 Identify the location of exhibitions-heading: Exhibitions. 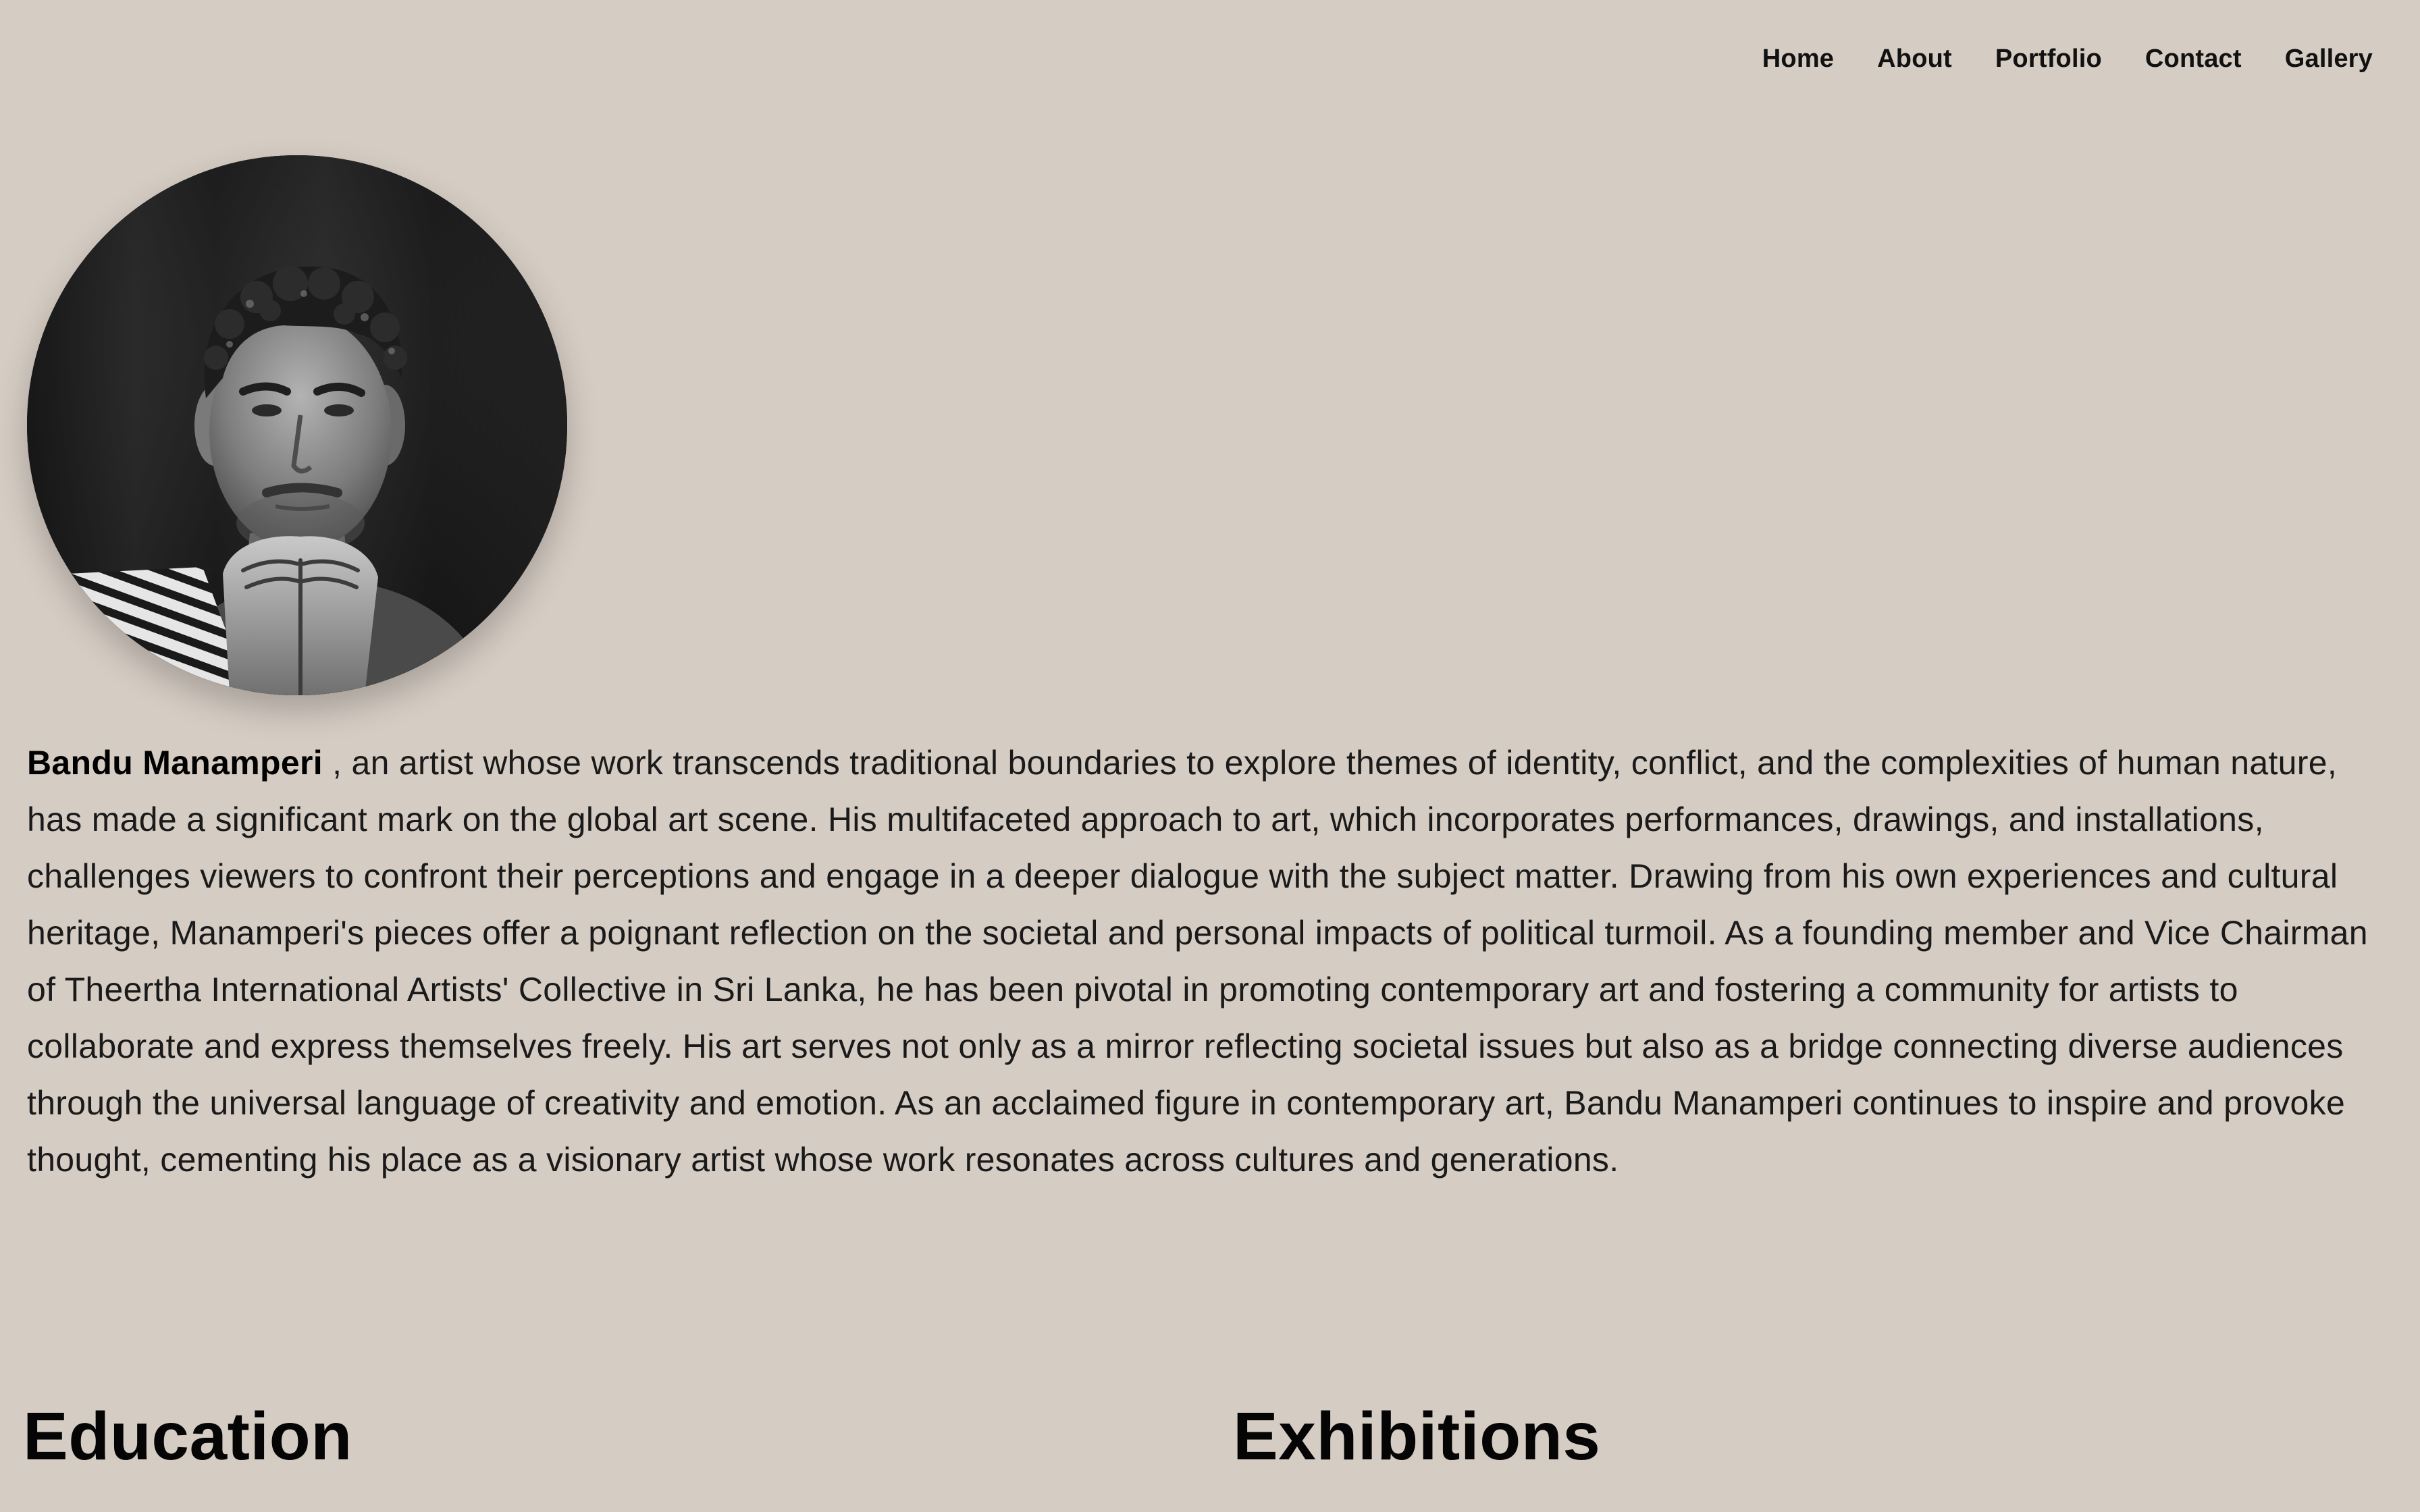
(1417, 1436).